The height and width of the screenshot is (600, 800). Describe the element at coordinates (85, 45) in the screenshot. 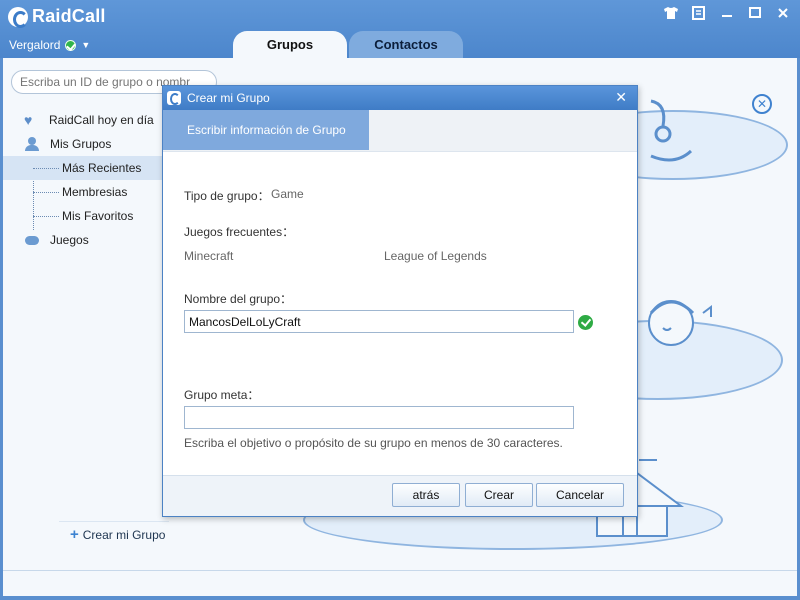

I see `chevron-down-icon: ▼` at that location.